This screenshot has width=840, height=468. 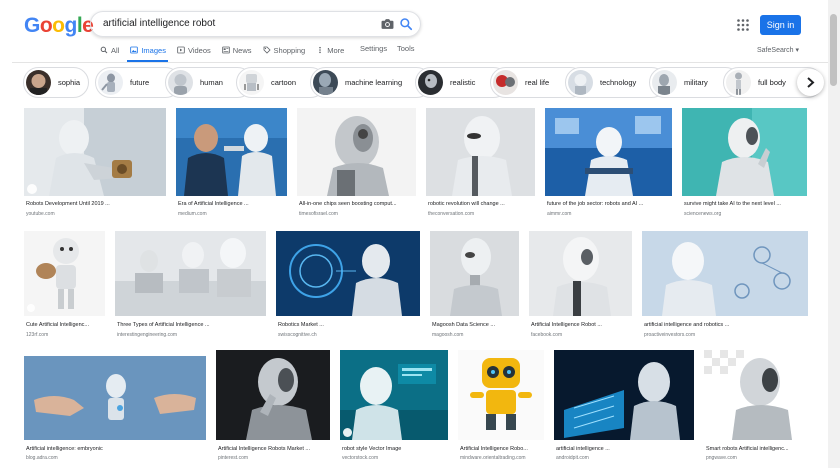 I want to click on logo-letter: o, so click(x=58, y=25).